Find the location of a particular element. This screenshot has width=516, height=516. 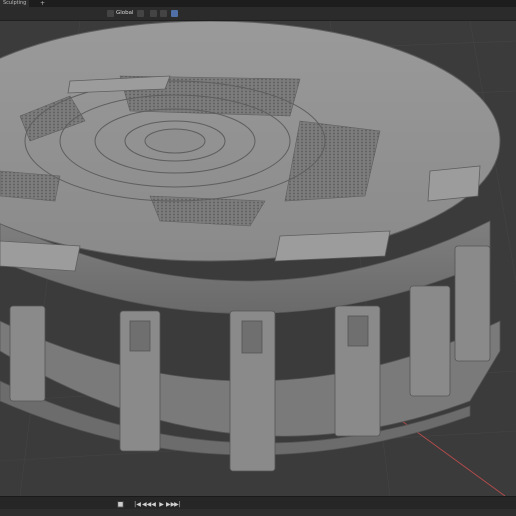

next-keyframe-button: ▶▶ is located at coordinates (170, 504).